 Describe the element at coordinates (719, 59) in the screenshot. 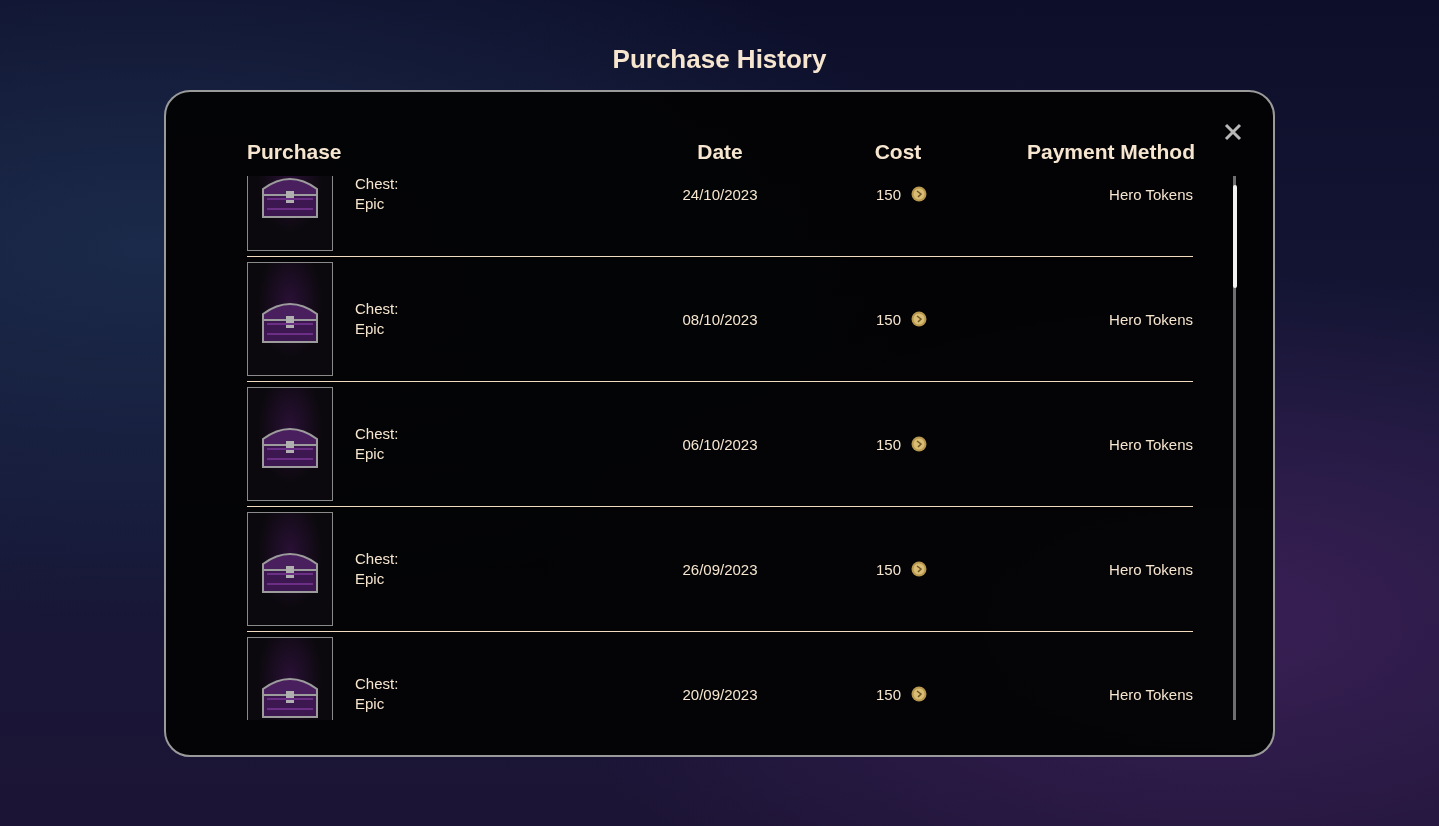

I see `dialog-title: Purchase History` at that location.